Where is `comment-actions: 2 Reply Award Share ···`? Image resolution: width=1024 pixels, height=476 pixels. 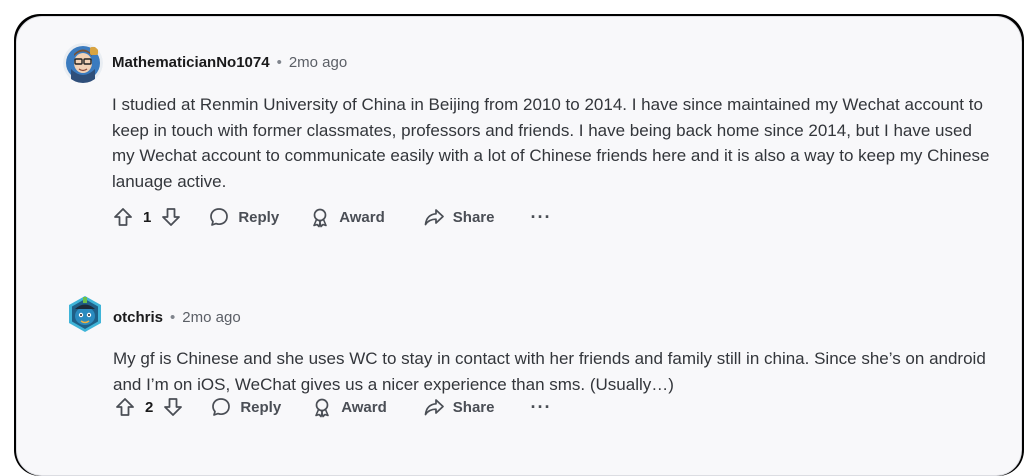
comment-actions: 2 Reply Award Share ··· is located at coordinates (332, 407).